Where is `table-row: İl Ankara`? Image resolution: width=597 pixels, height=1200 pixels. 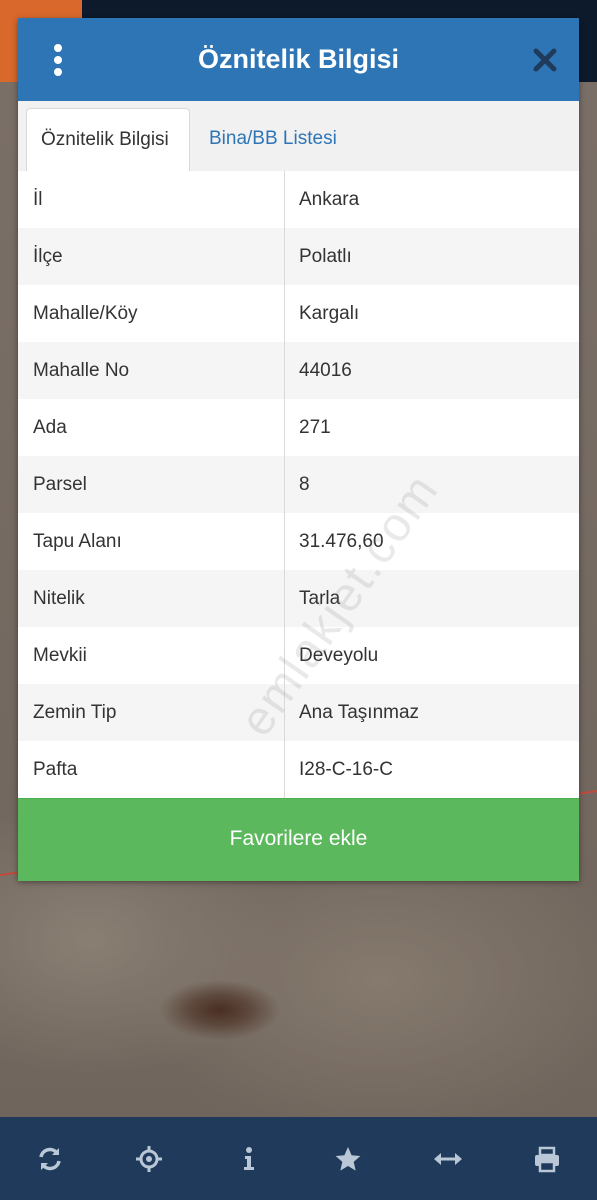
table-row: İl Ankara is located at coordinates (298, 200).